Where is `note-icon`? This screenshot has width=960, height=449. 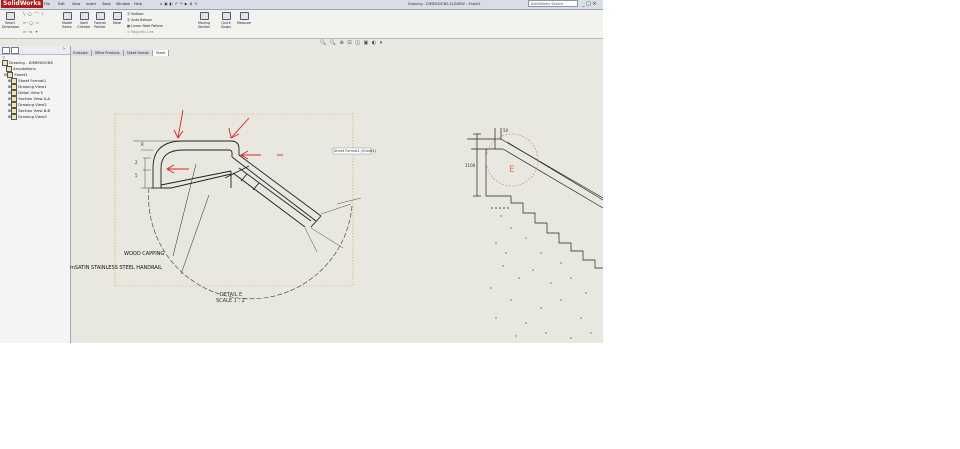 note-icon is located at coordinates (117, 16).